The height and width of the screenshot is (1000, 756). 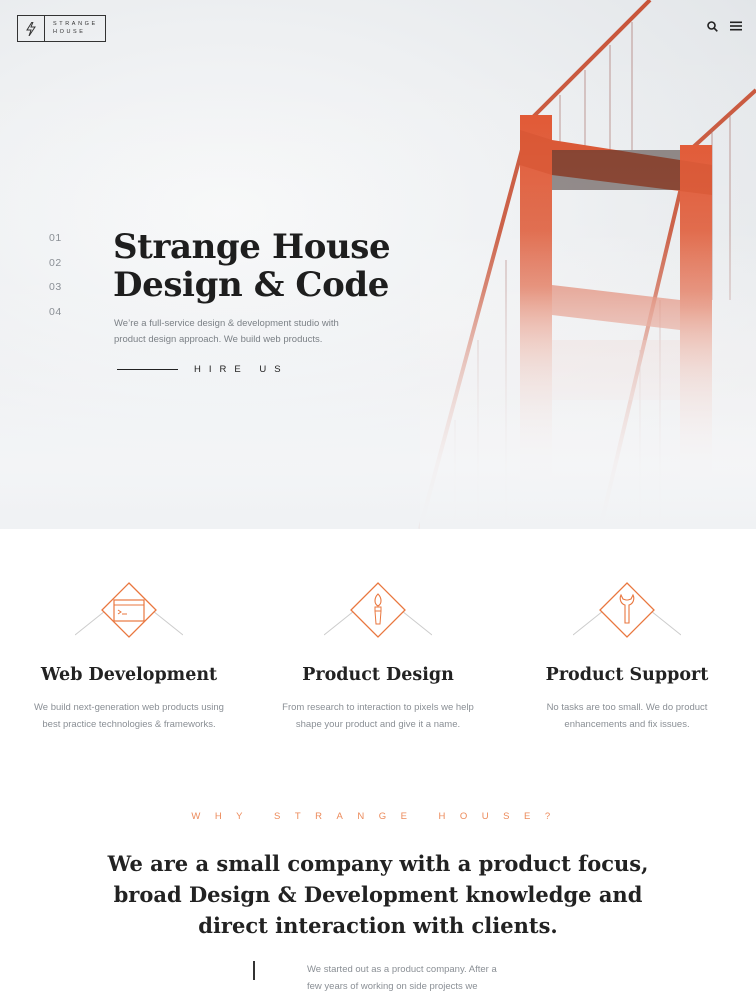 What do you see at coordinates (627, 707) in the screenshot?
I see `service-description-line1: No tasks are too small. We do product` at bounding box center [627, 707].